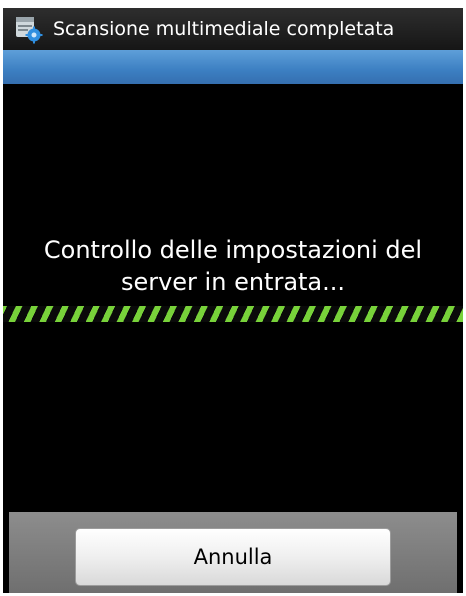 The image size is (466, 596). I want to click on button-bar: Annulla, so click(233, 552).